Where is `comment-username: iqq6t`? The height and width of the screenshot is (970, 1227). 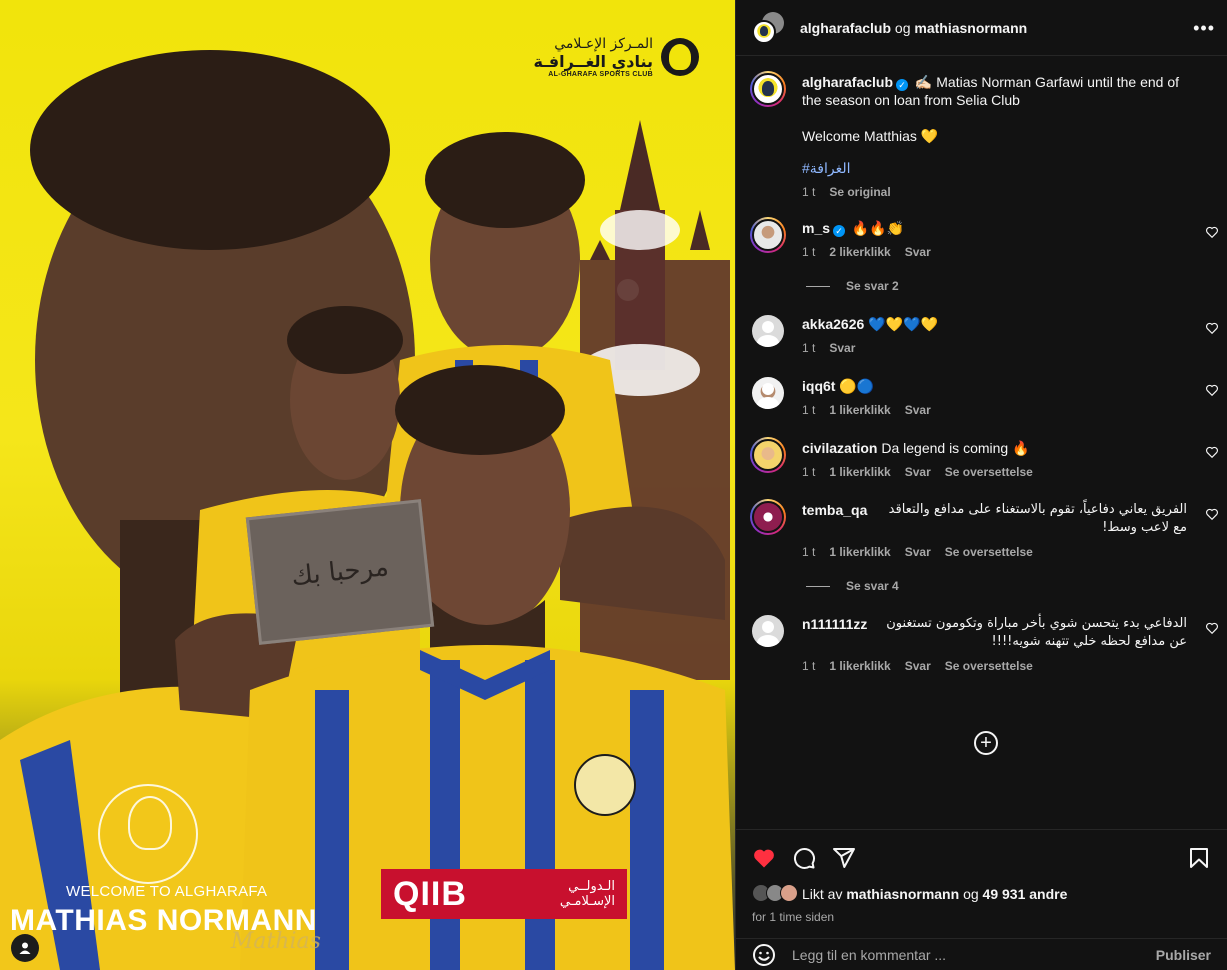
comment-username: iqq6t is located at coordinates (818, 386).